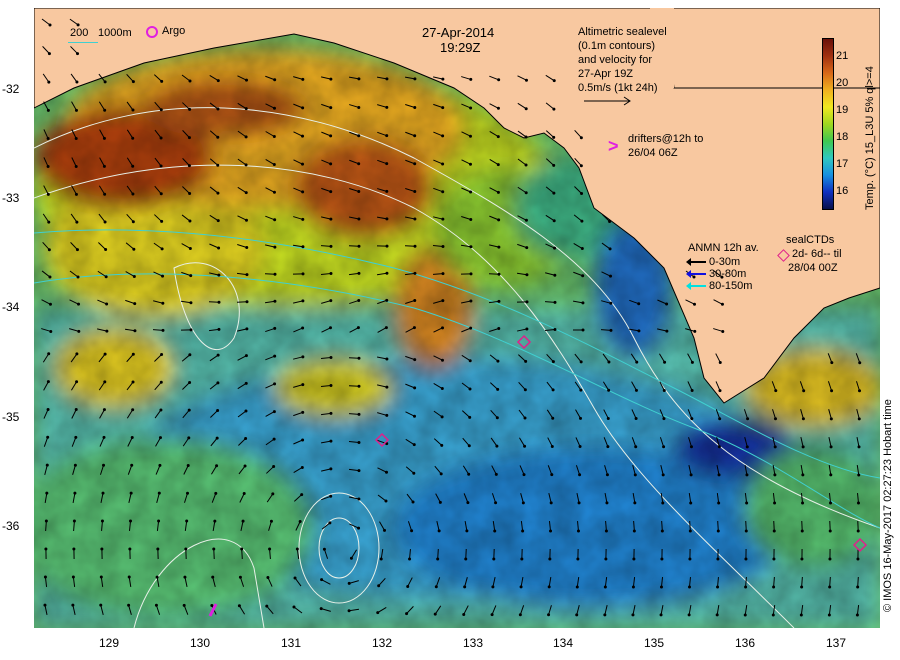  Describe the element at coordinates (813, 268) in the screenshot. I see `seal-ctd-line-2: 28/04 00Z` at that location.